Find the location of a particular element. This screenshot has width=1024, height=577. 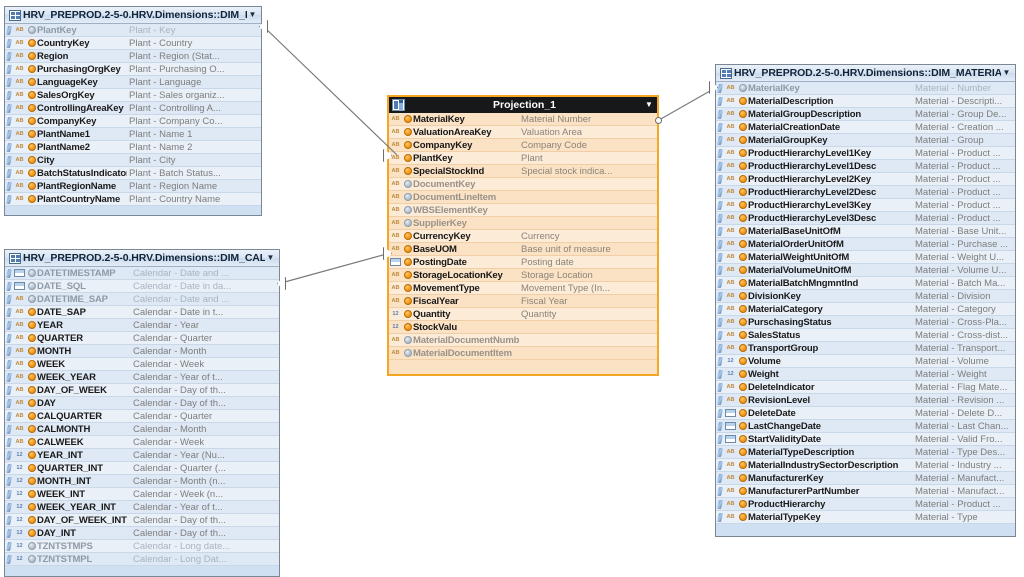

table-row: AB QUARTER Calendar - Quarter is located at coordinates (142, 338).